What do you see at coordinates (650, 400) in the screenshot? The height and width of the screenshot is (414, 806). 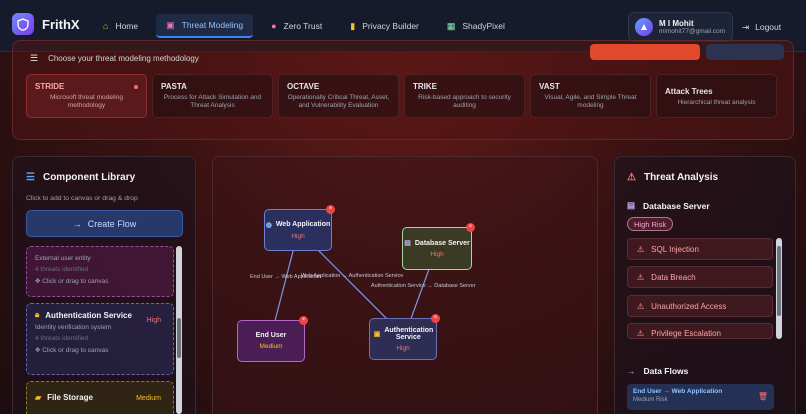 I see `flow-risk: Medium Risk` at bounding box center [650, 400].